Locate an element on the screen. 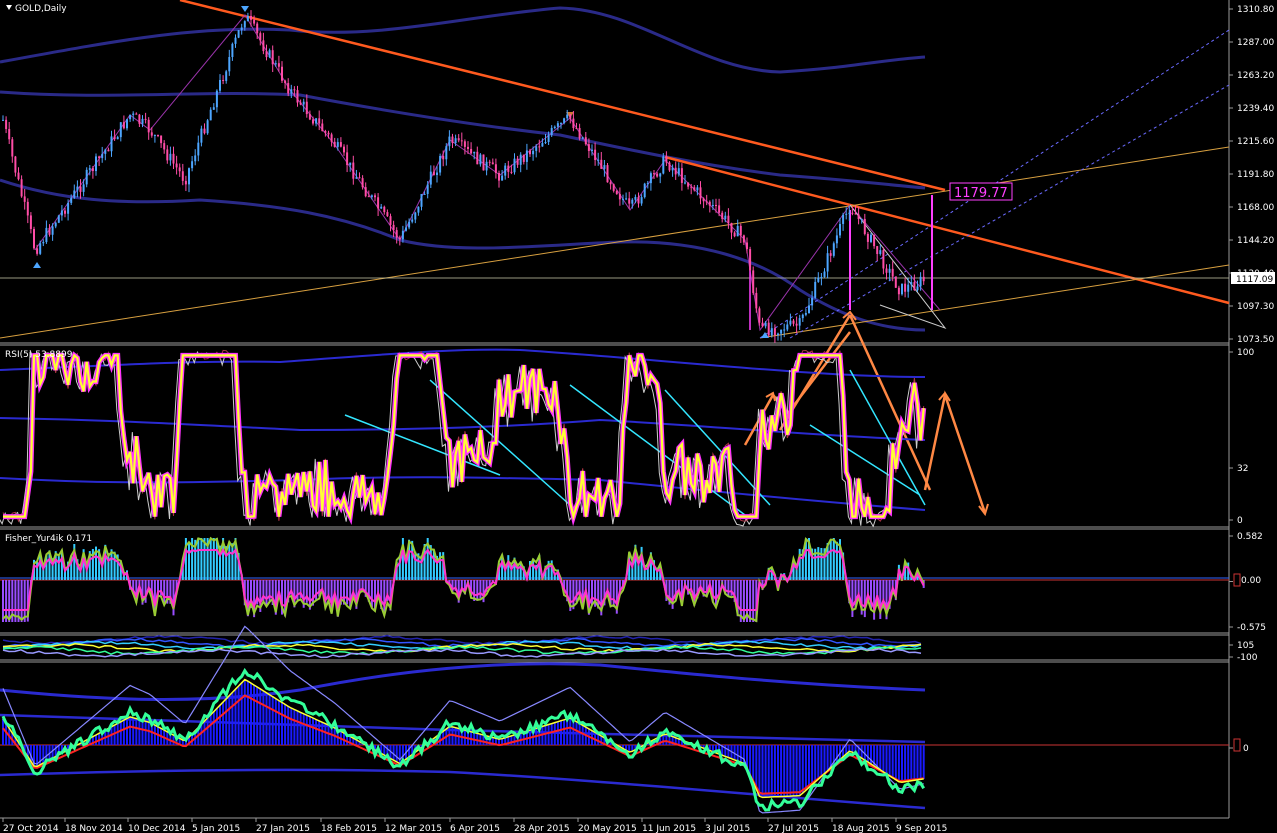 This screenshot has height=833, width=1277. date-label: 11 Jun 2015 is located at coordinates (669, 828).